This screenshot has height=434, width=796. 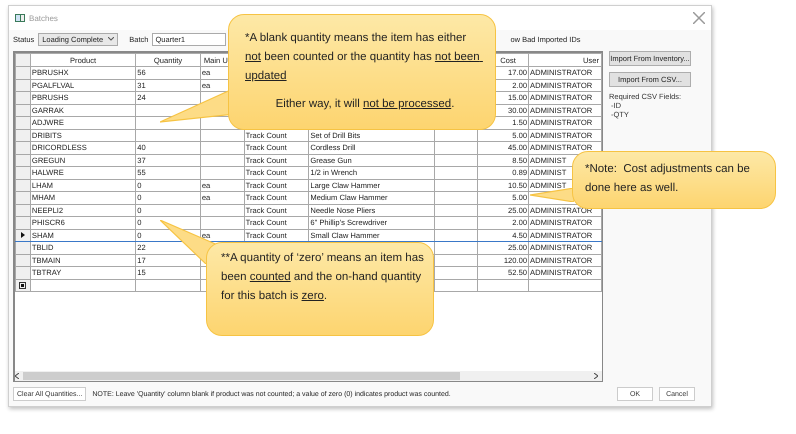 I want to click on current-row-icon, so click(x=22, y=235).